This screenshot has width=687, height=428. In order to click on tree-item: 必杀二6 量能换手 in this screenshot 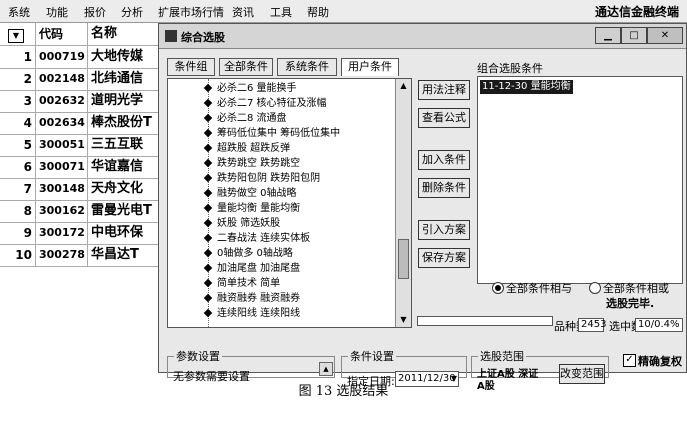, I will do `click(250, 89)`.